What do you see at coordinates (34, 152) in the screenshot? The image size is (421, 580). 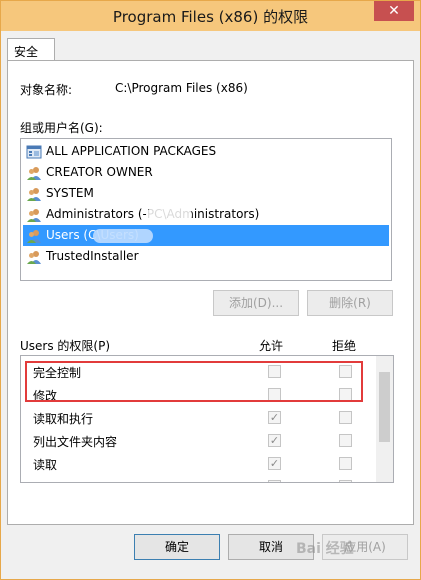 I see `app-packages-icon` at bounding box center [34, 152].